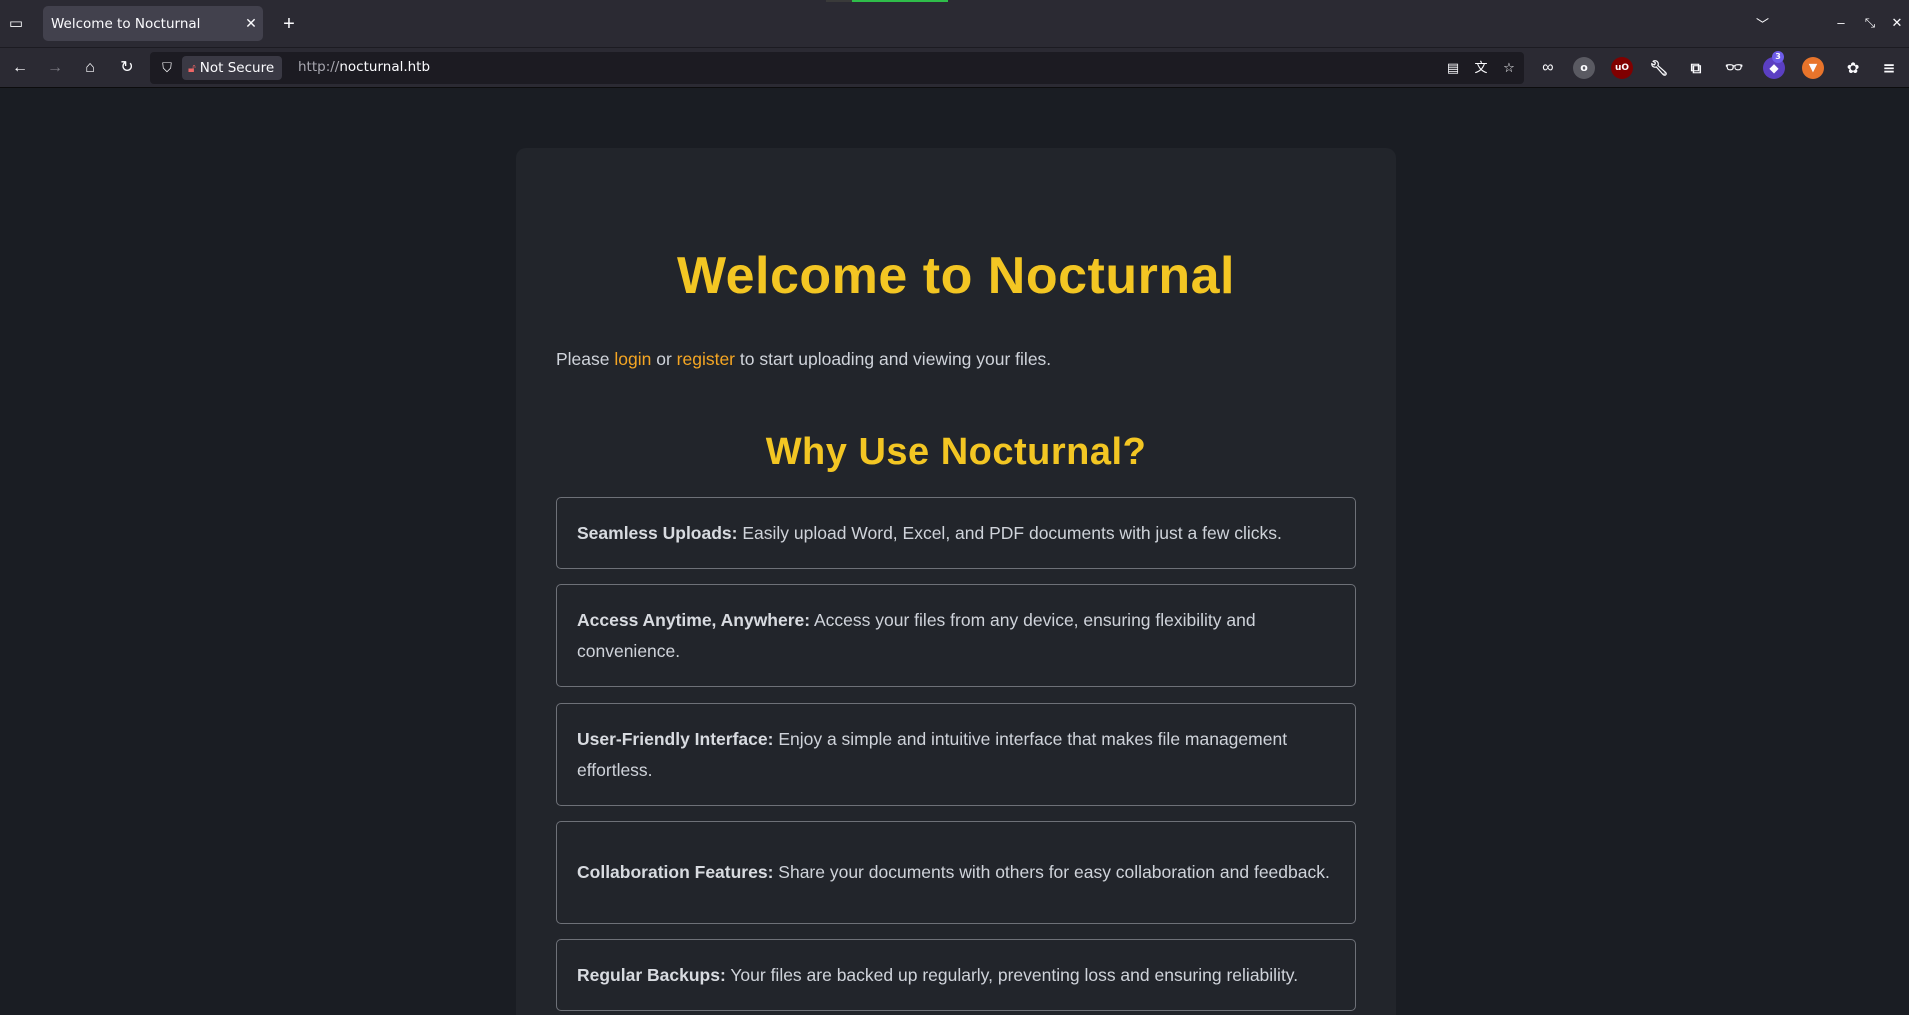 Image resolution: width=1909 pixels, height=1015 pixels. What do you see at coordinates (1870, 23) in the screenshot?
I see `restore-icon: ⤡` at bounding box center [1870, 23].